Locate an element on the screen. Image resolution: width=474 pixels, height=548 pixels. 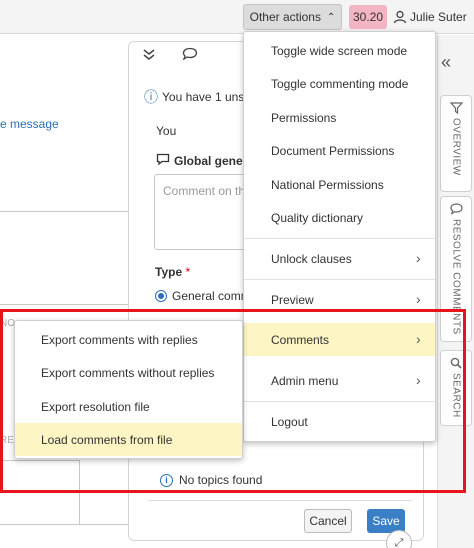
menu-item-label: Quality dictionary is located at coordinates (317, 217).